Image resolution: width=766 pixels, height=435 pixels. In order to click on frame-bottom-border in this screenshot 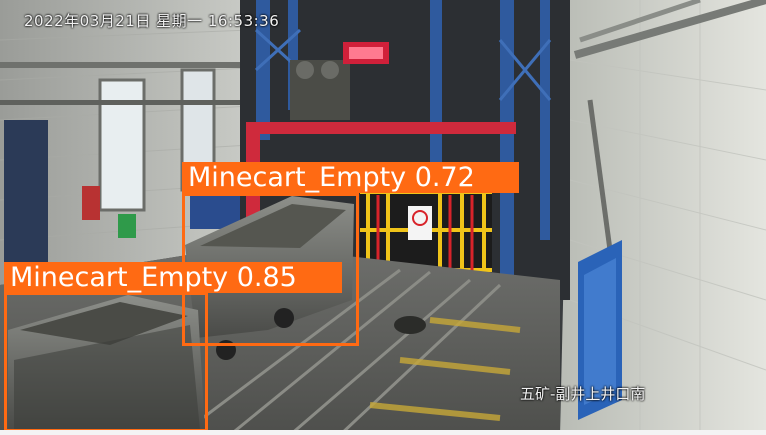, I will do `click(383, 432)`.